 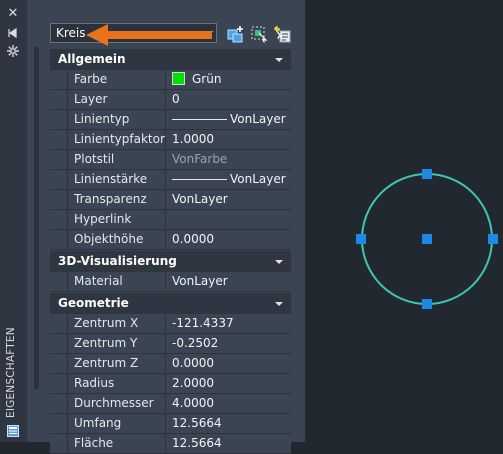 I want to click on grip-center, so click(x=427, y=239).